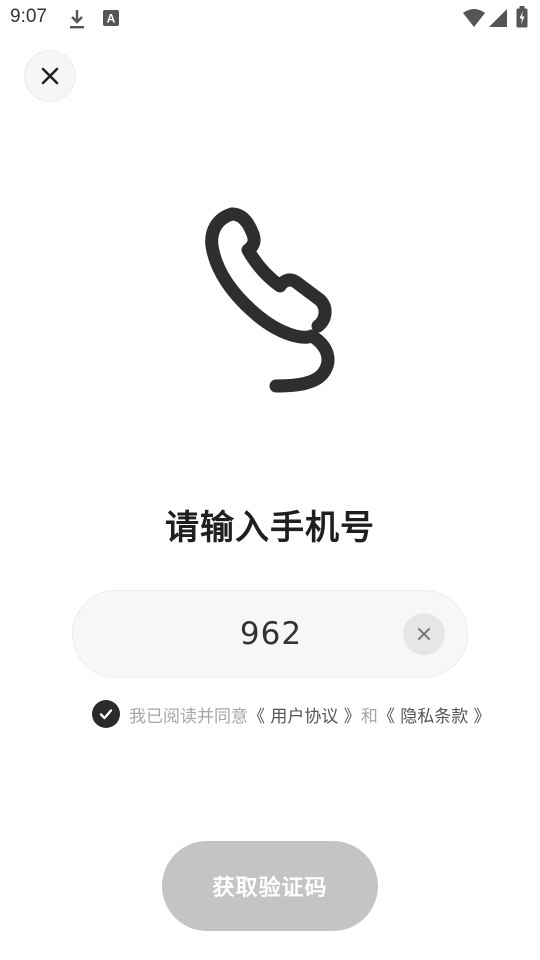 The height and width of the screenshot is (960, 540). I want to click on agreement-prefix: 我已阅读并同意, so click(188, 716).